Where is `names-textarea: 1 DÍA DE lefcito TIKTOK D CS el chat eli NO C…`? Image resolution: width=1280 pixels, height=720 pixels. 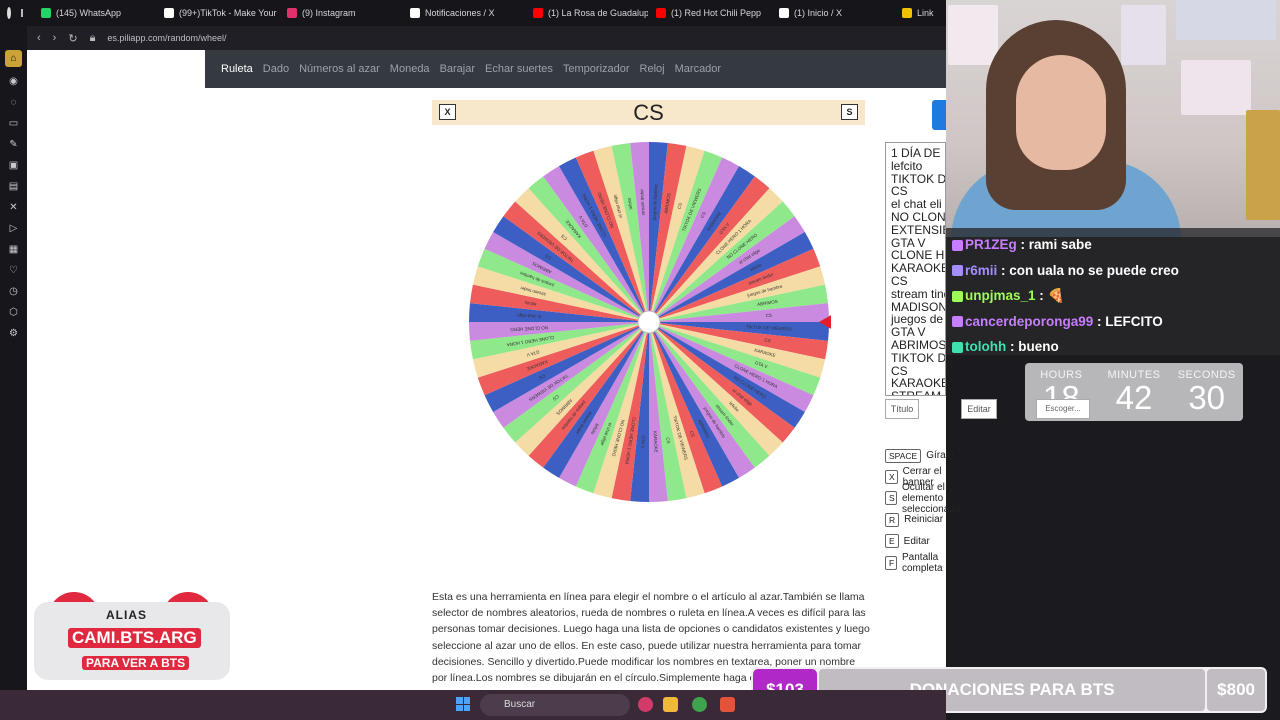
names-textarea: 1 DÍA DE lefcito TIKTOK D CS el chat eli NO C… is located at coordinates (915, 269).